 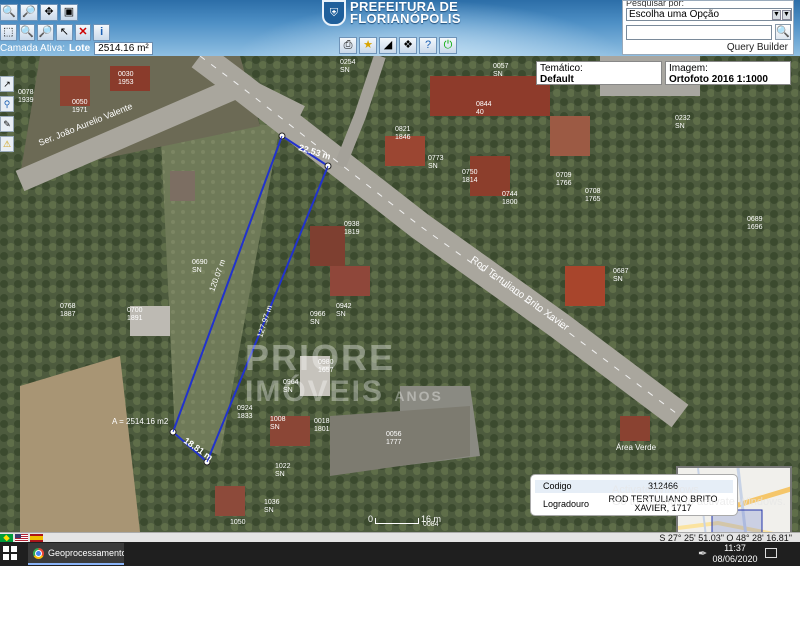 What do you see at coordinates (126, 74) in the screenshot?
I see `parcel-number: 0030` at bounding box center [126, 74].